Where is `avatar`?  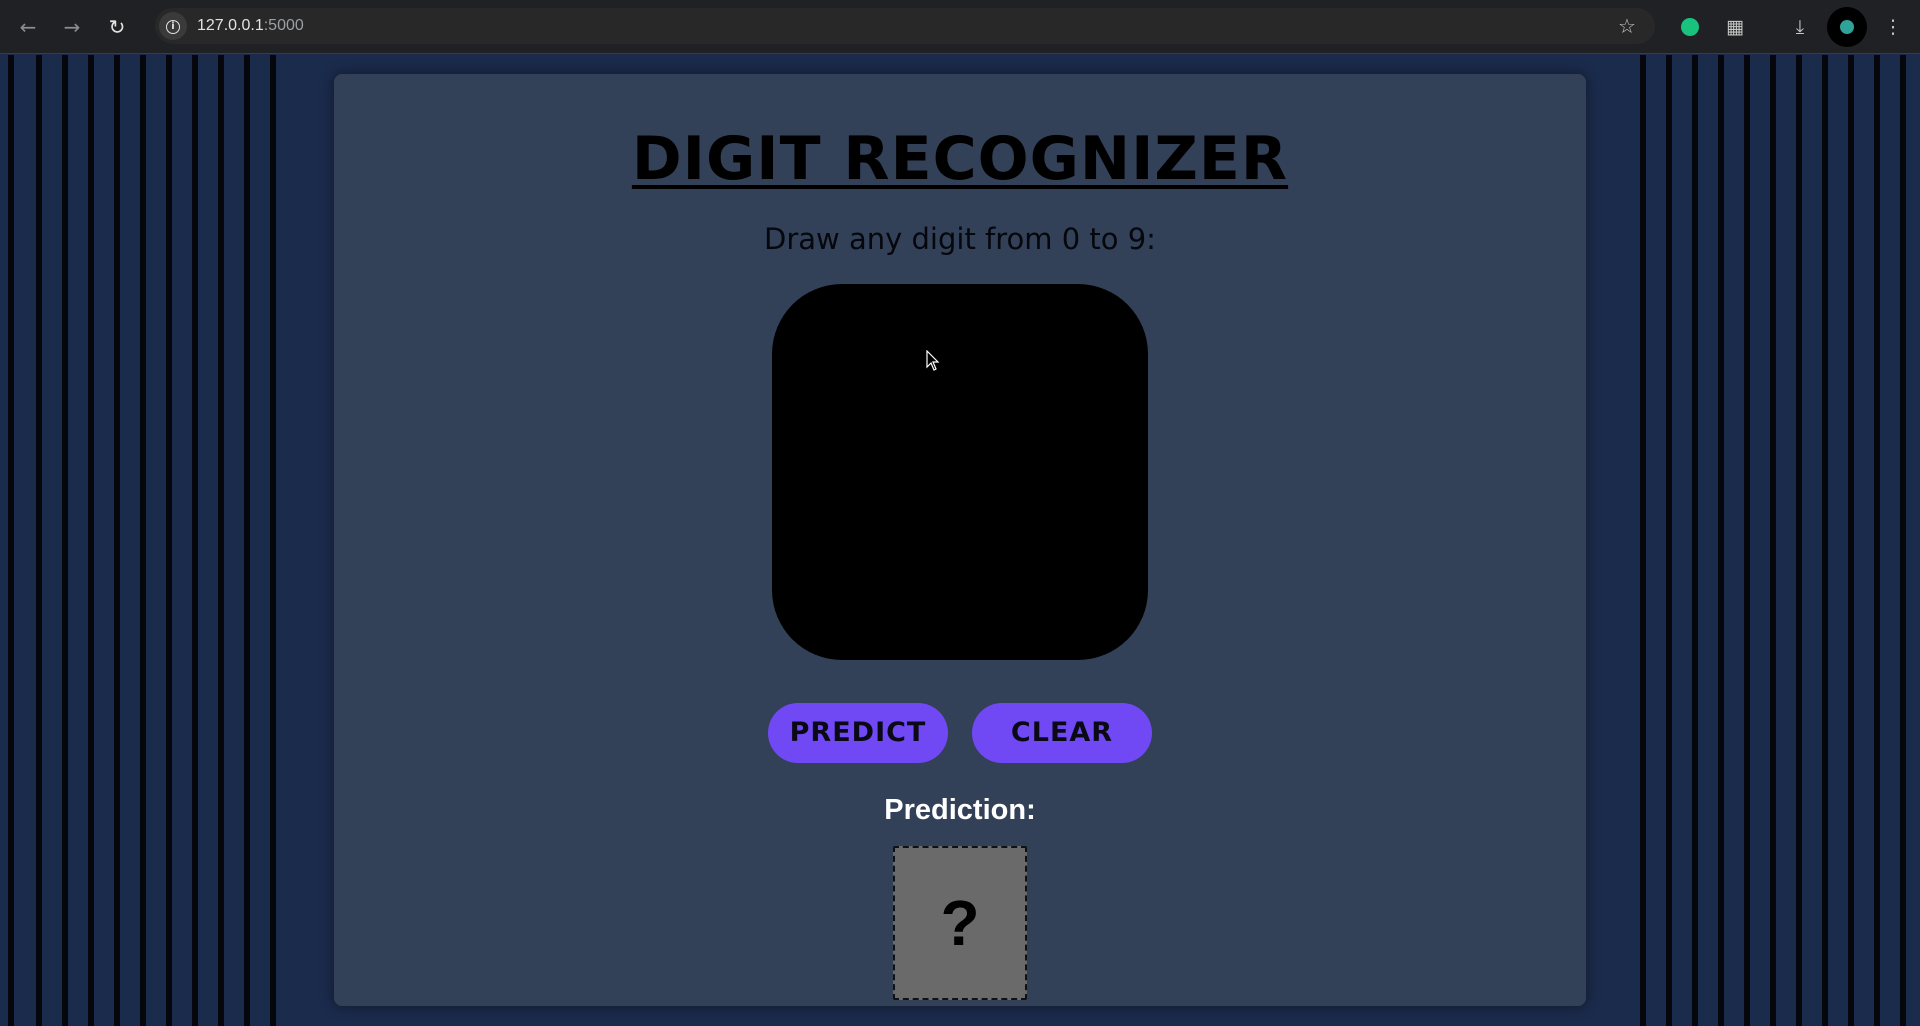
avatar is located at coordinates (1847, 27).